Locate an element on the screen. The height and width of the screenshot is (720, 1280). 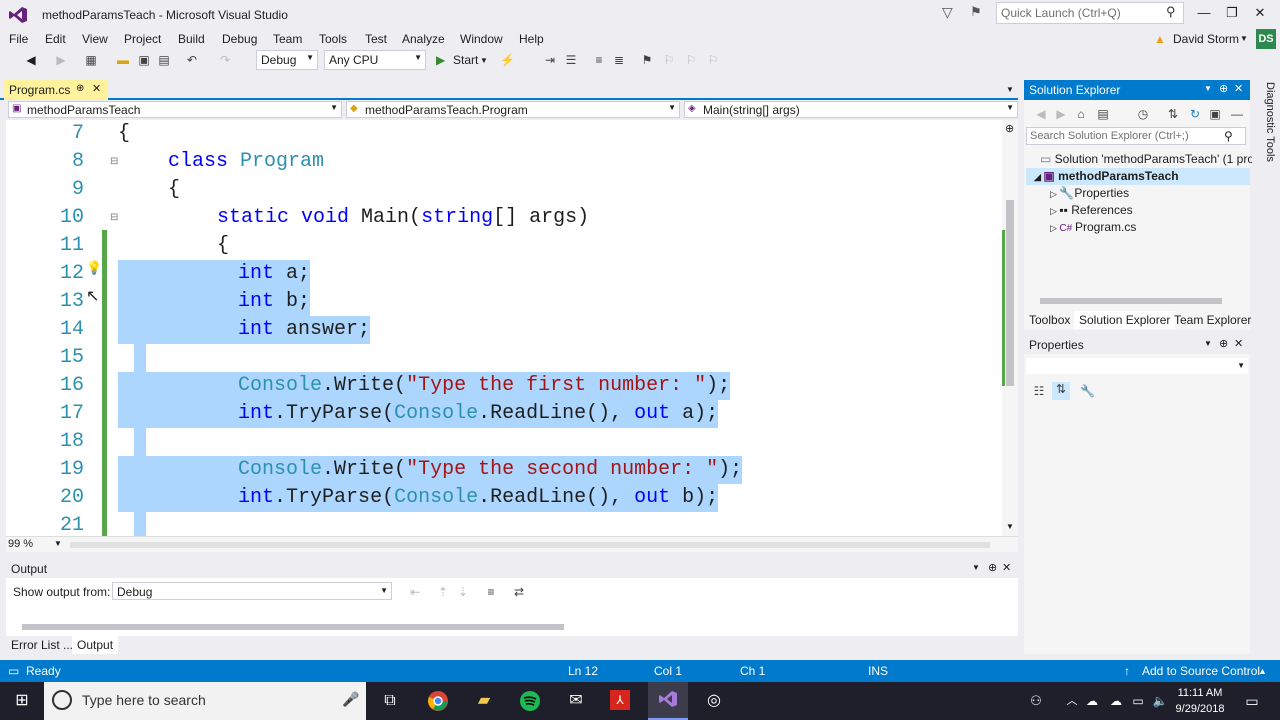
editor-vertical-scrollbar: ⊕ ▼ is located at coordinates (1010, 328).